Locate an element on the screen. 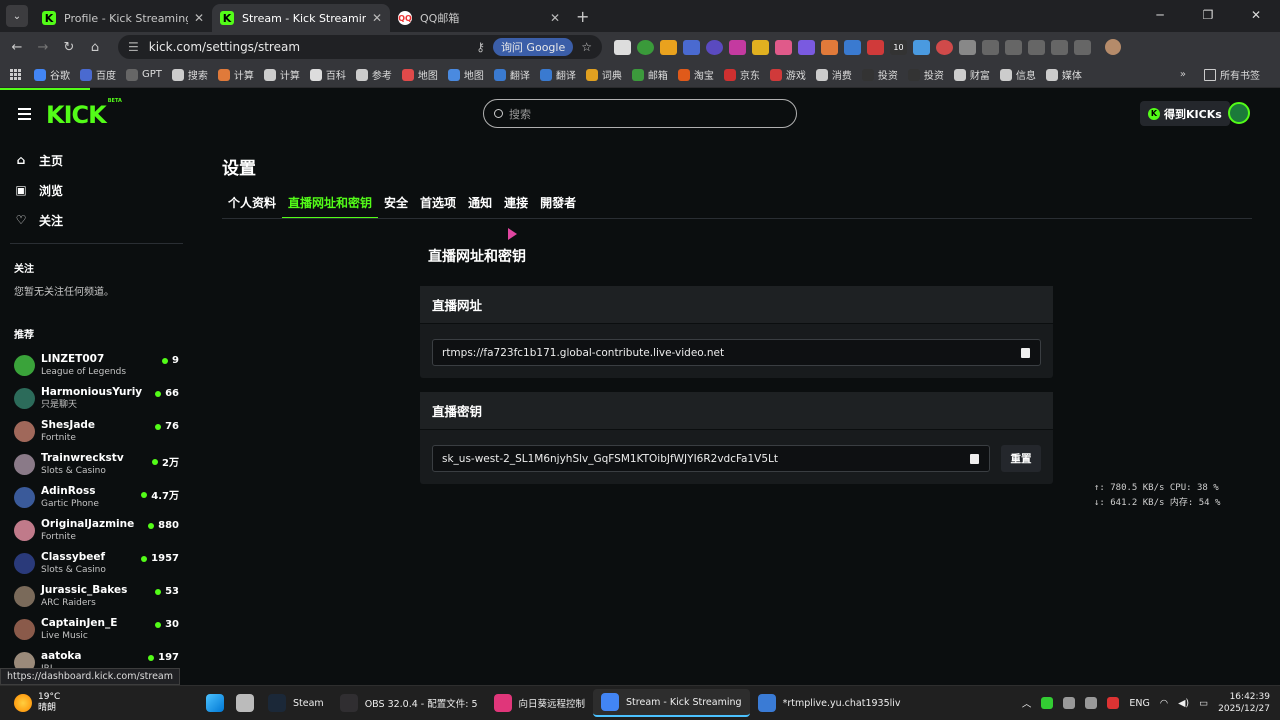 The image size is (1280, 720). channel-item: LINZET007 League of Legends 9 is located at coordinates (96, 365).